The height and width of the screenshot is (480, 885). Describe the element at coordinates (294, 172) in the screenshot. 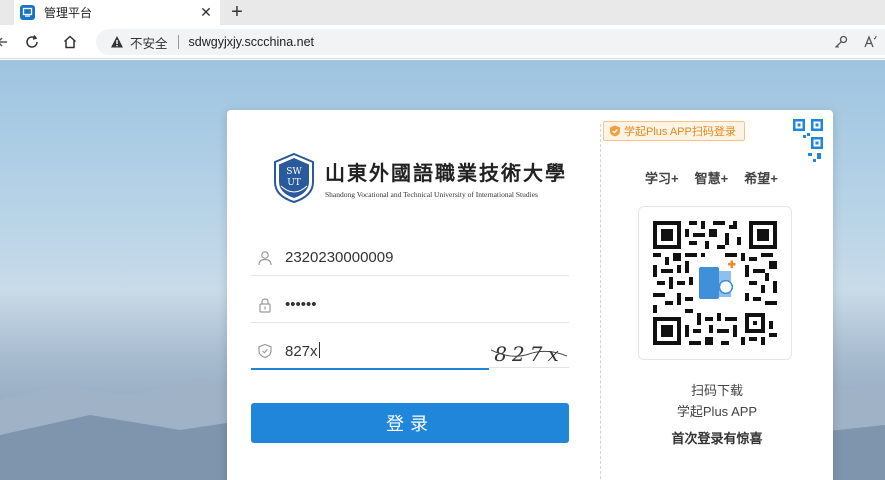

I see `badge-top-text: SW` at that location.